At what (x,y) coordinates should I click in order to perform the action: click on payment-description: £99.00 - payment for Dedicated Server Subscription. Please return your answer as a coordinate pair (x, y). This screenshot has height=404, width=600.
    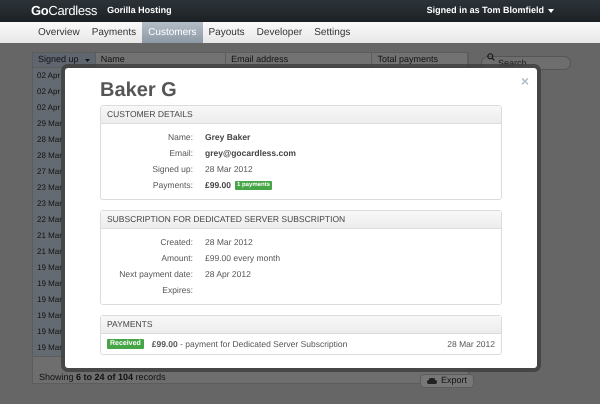
    Looking at the image, I should click on (250, 344).